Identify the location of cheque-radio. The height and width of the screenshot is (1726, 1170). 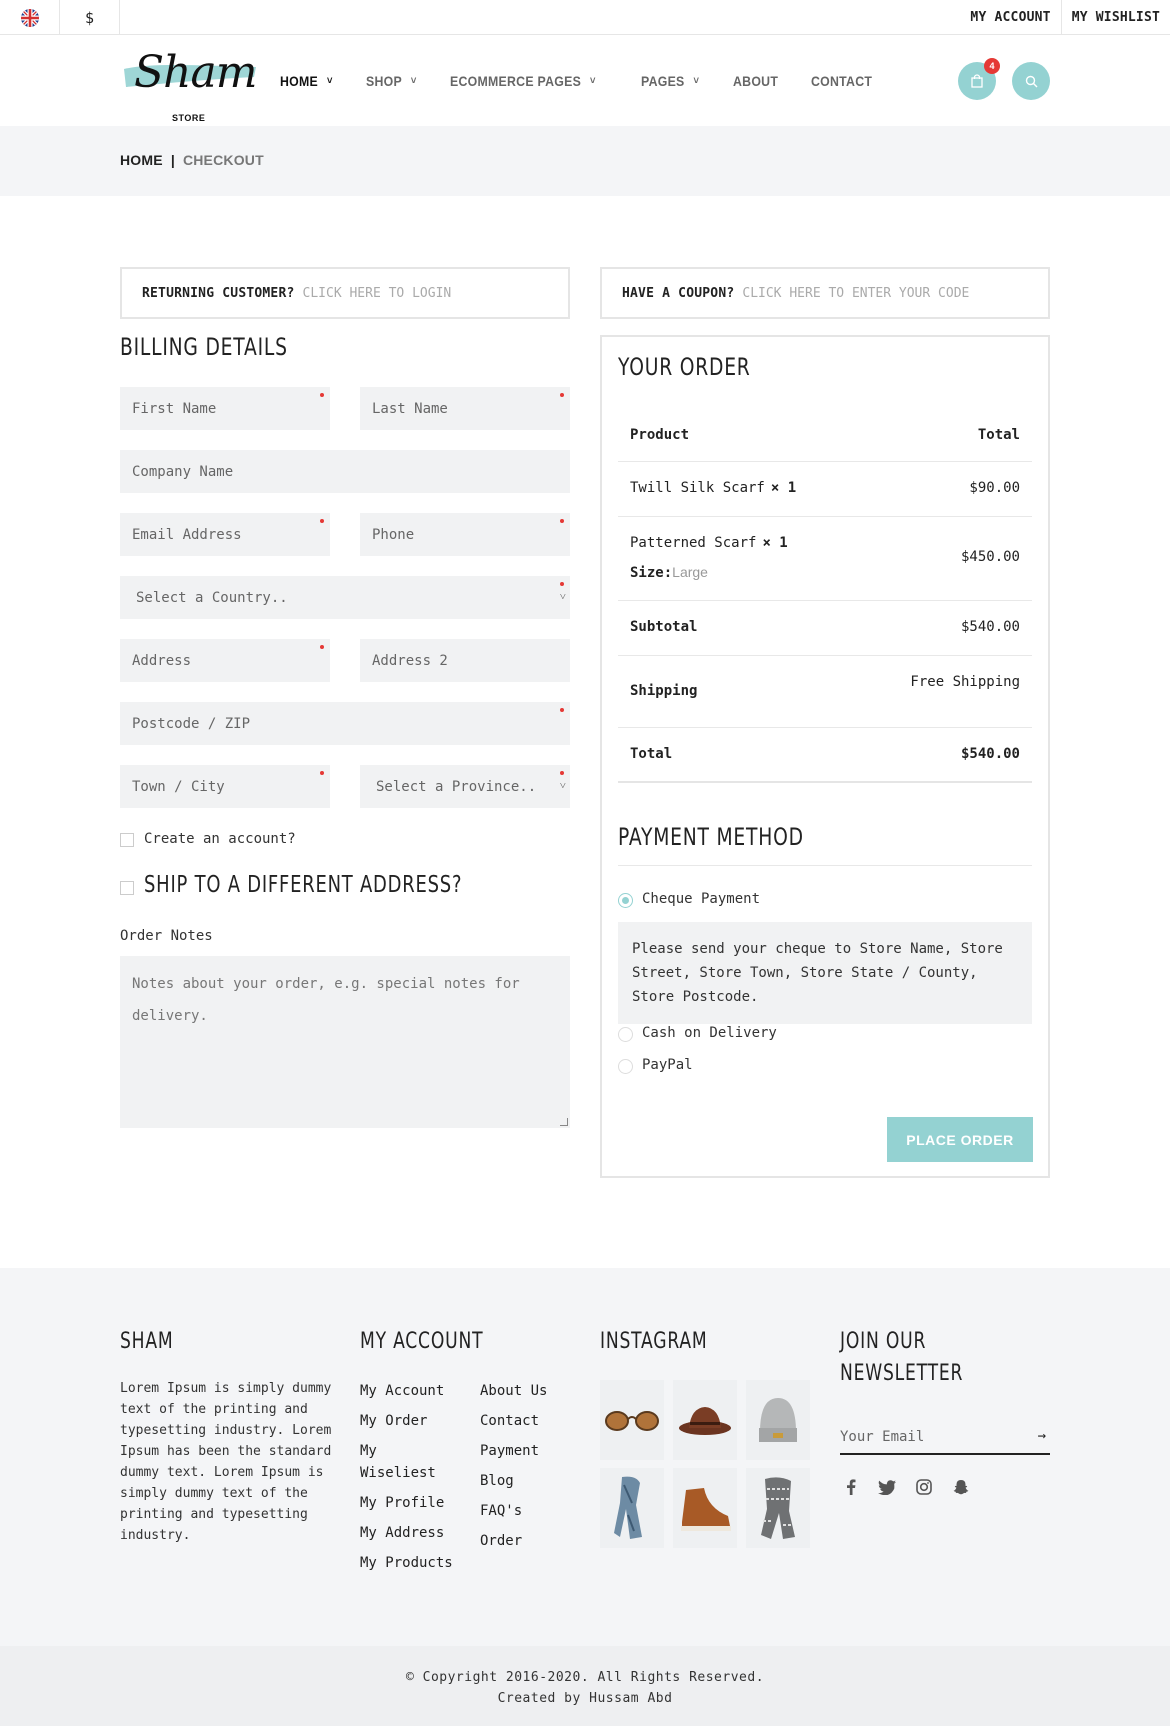
(625, 900).